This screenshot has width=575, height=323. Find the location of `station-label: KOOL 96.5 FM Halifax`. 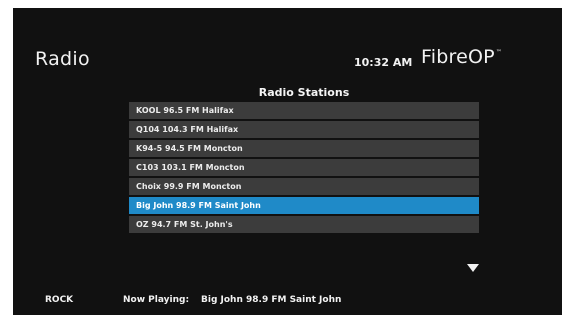

station-label: KOOL 96.5 FM Halifax is located at coordinates (185, 110).